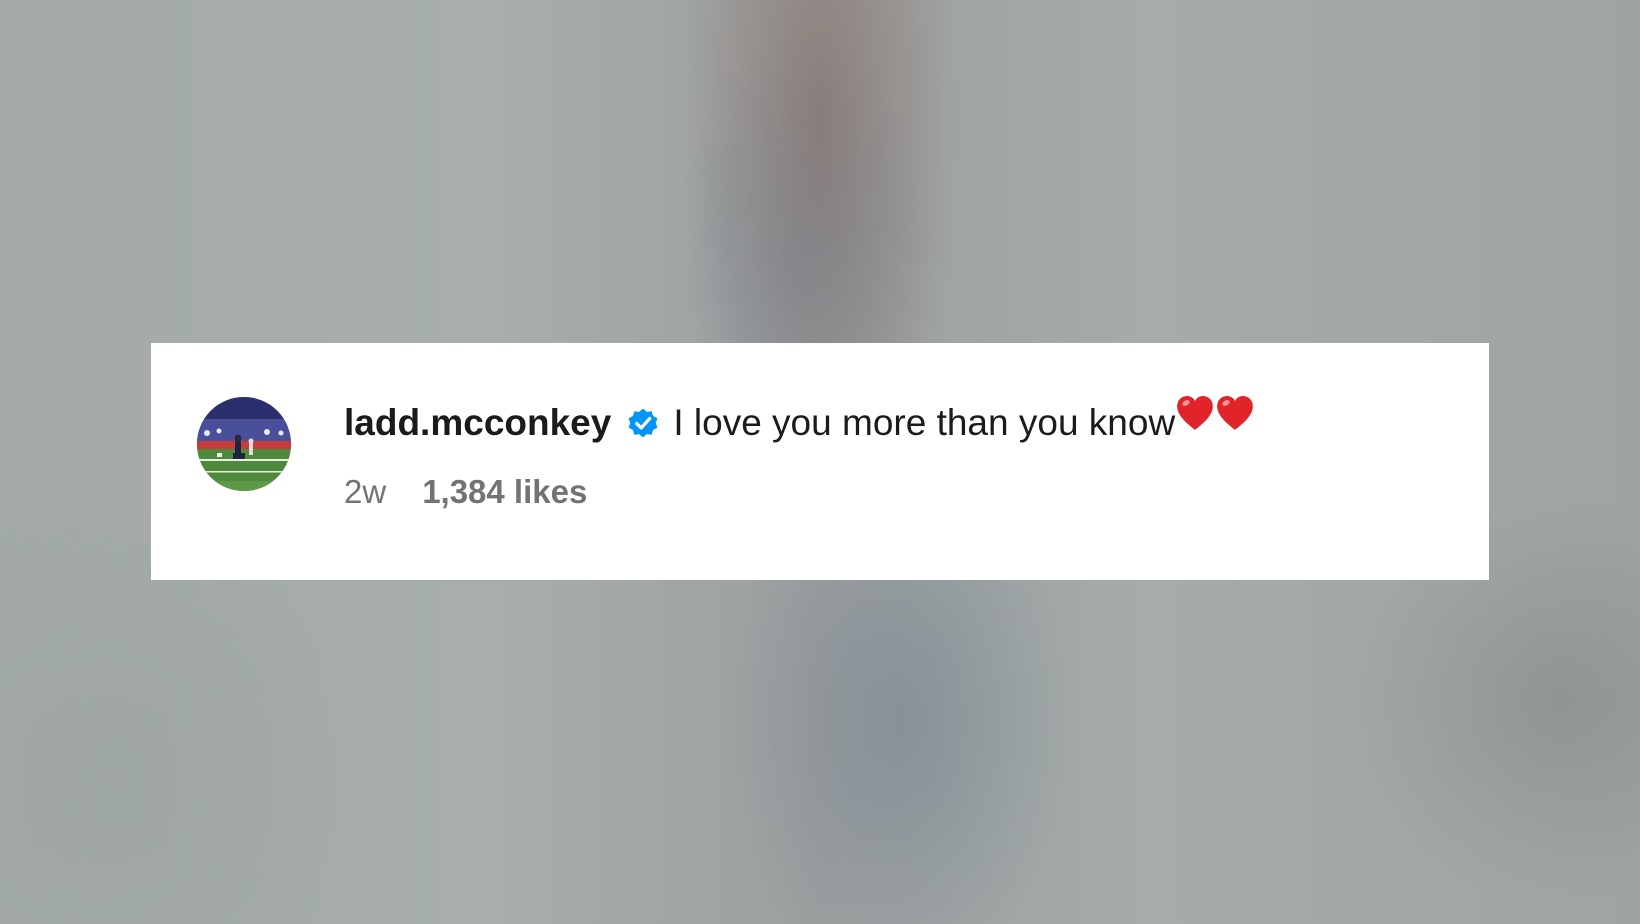 The width and height of the screenshot is (1640, 924). I want to click on verified-badge-icon, so click(643, 423).